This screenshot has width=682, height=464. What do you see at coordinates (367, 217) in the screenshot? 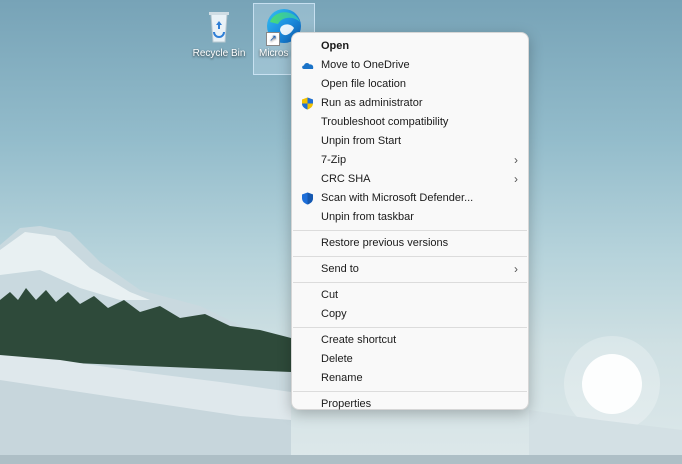
I see `menu-item-label: Unpin from taskbar` at bounding box center [367, 217].